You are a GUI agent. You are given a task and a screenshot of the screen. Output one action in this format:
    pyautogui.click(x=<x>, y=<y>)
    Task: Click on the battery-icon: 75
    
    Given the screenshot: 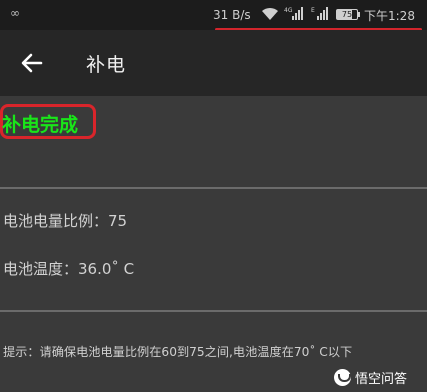 What is the action you would take?
    pyautogui.click(x=347, y=14)
    